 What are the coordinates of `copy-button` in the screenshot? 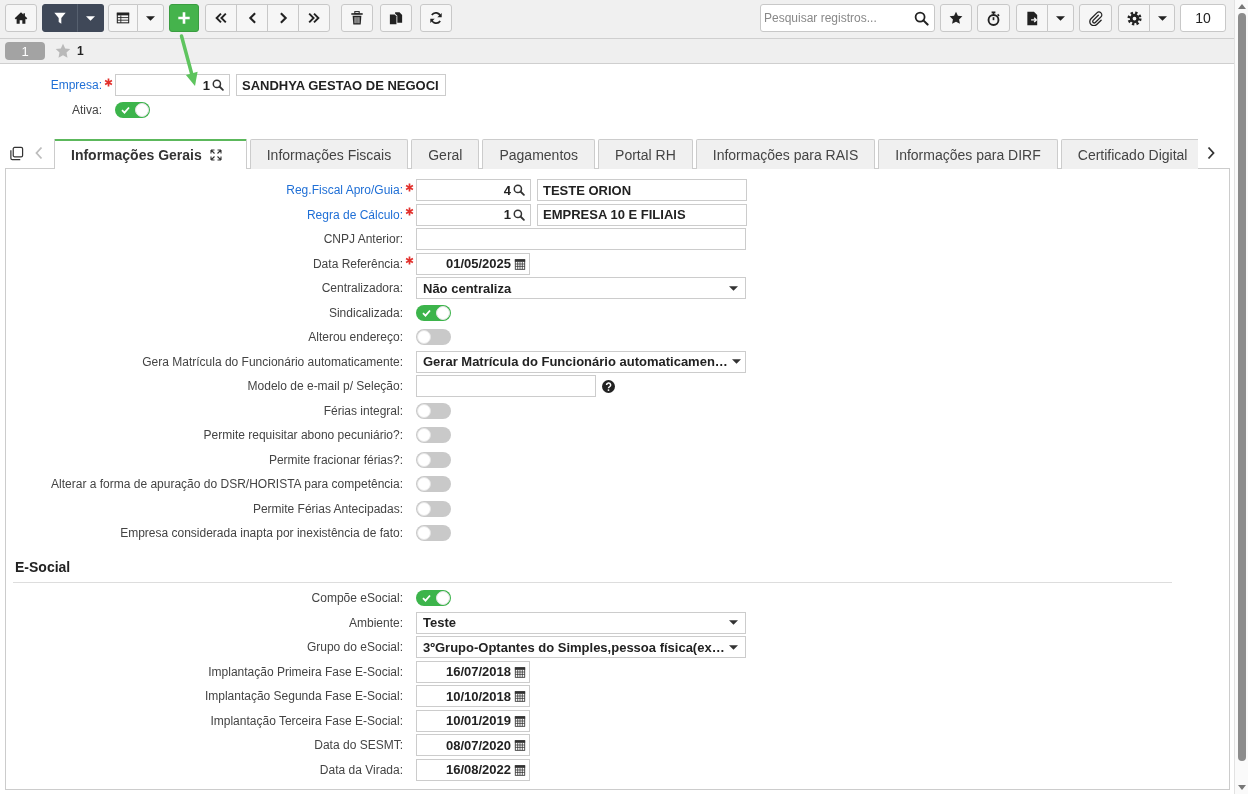 It's located at (396, 18).